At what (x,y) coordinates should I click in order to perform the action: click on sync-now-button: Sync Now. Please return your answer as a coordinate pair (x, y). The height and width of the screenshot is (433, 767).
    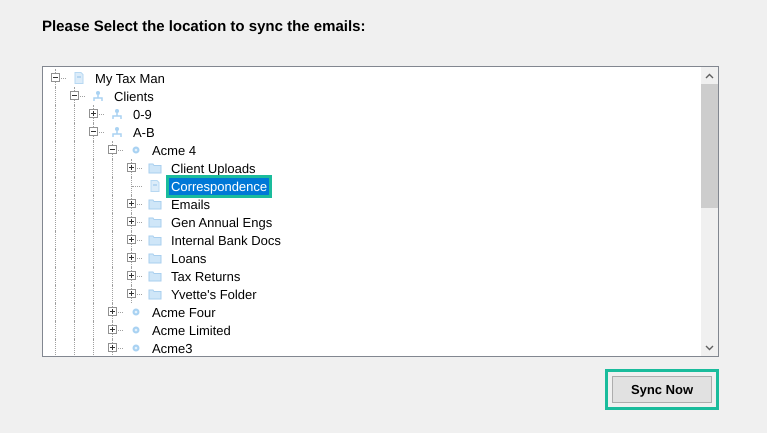
    Looking at the image, I should click on (662, 389).